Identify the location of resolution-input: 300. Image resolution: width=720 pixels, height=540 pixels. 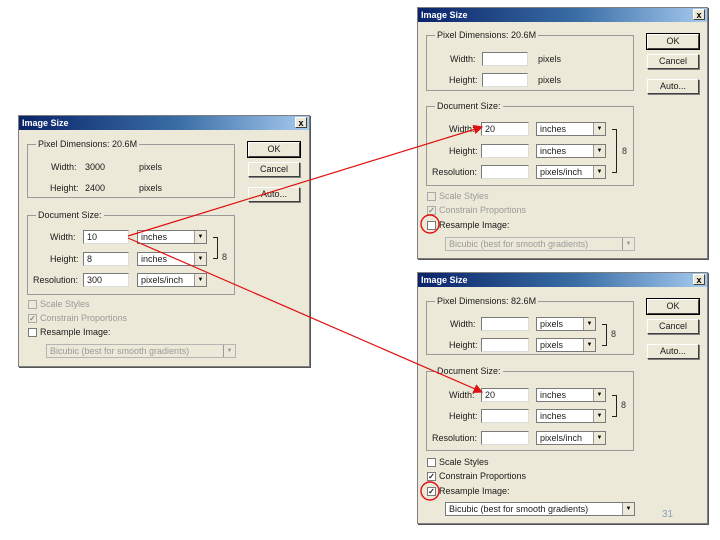
(106, 280).